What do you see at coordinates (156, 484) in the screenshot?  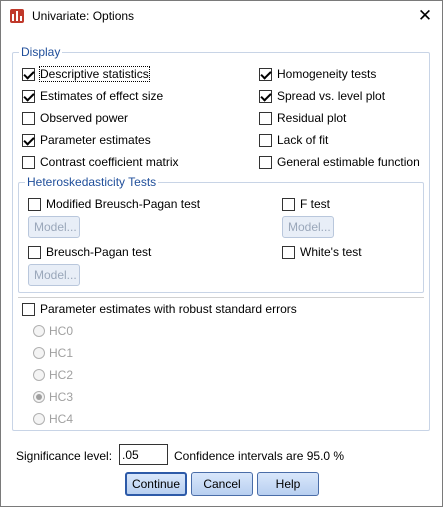 I see `continue-button: Continue` at bounding box center [156, 484].